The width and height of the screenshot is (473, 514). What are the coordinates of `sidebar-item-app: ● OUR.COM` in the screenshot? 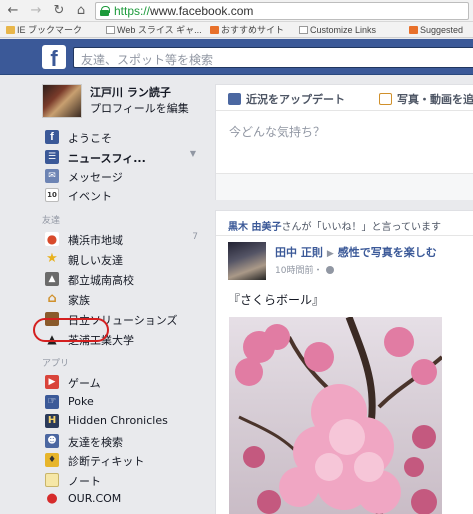 It's located at (106, 499).